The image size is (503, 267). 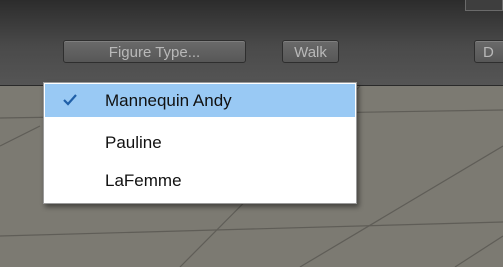 I want to click on menu-item-pauline: Pauline, so click(x=200, y=142).